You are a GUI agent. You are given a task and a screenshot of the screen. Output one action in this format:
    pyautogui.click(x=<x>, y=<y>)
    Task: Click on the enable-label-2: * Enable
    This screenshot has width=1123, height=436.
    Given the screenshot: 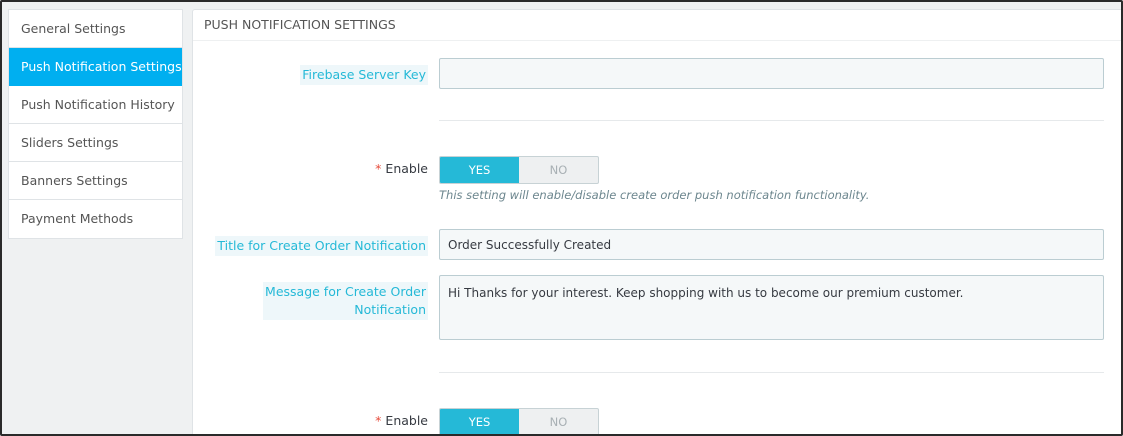 What is the action you would take?
    pyautogui.click(x=401, y=420)
    